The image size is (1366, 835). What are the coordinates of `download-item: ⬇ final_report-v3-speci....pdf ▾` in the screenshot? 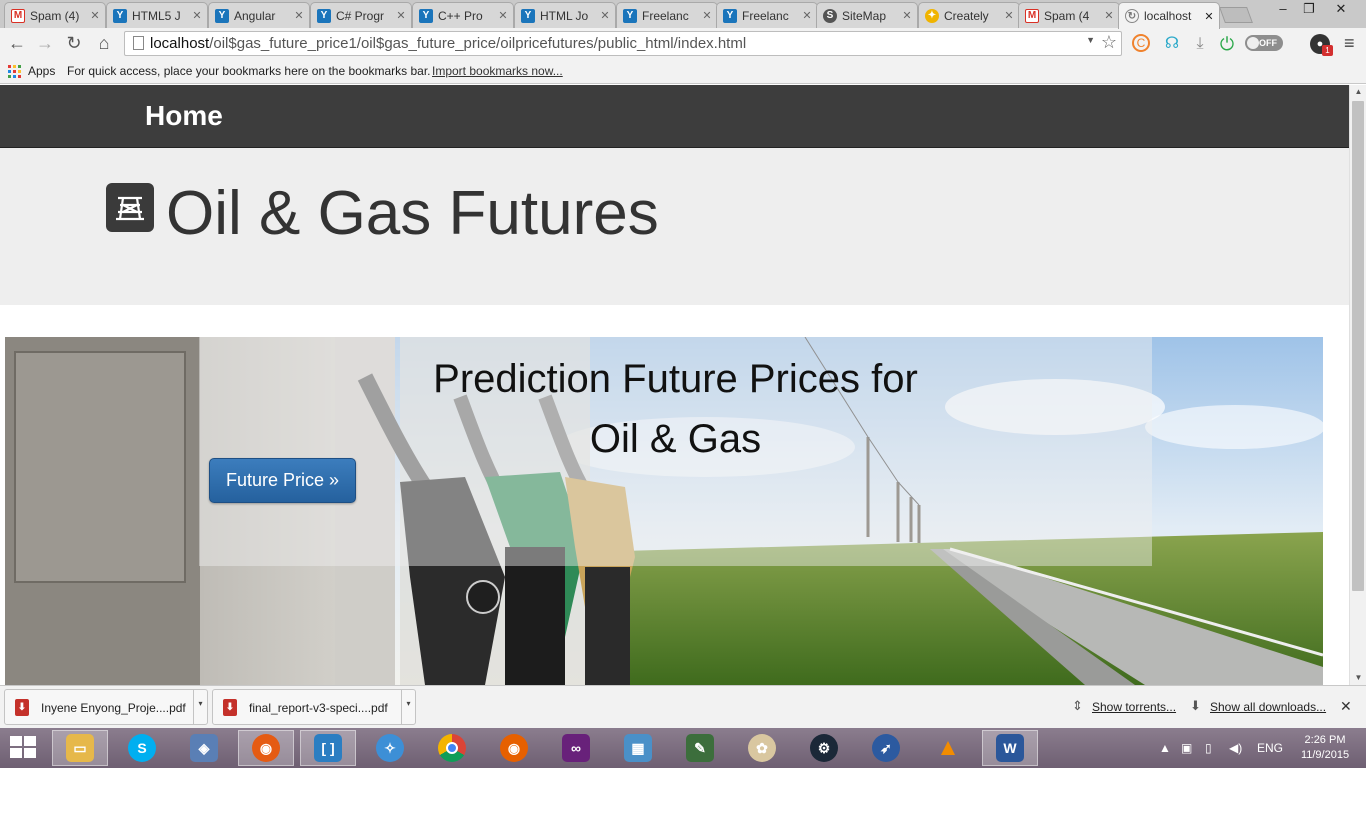 It's located at (314, 707).